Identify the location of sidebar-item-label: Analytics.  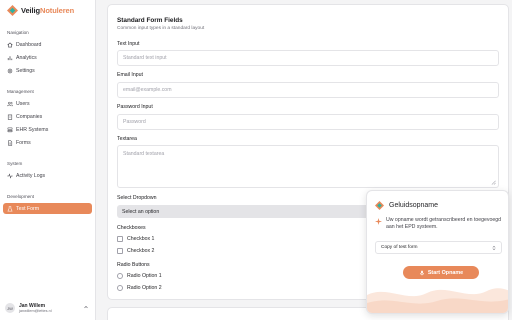
(26, 57).